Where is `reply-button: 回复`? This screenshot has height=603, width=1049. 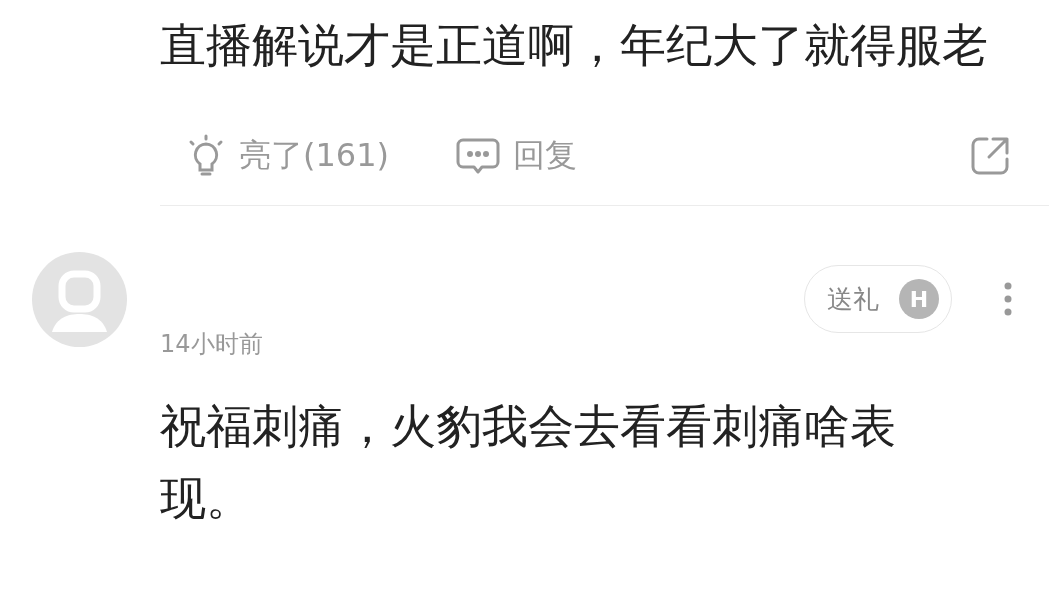 reply-button: 回复 is located at coordinates (516, 156).